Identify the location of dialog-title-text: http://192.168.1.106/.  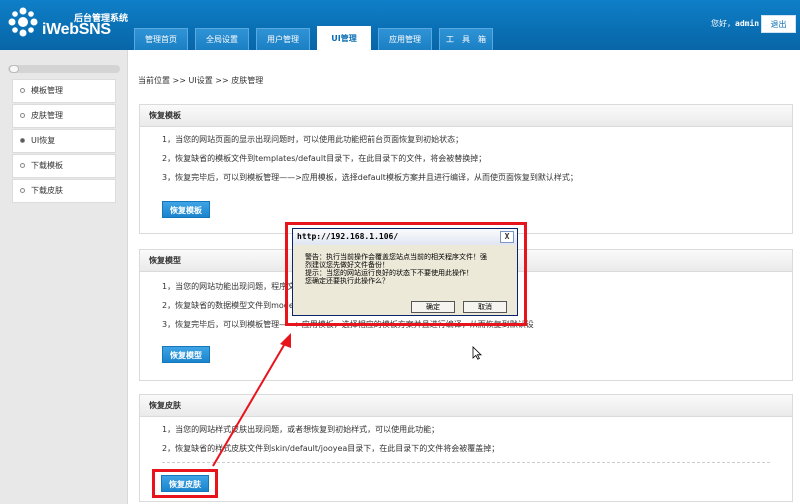
(348, 236).